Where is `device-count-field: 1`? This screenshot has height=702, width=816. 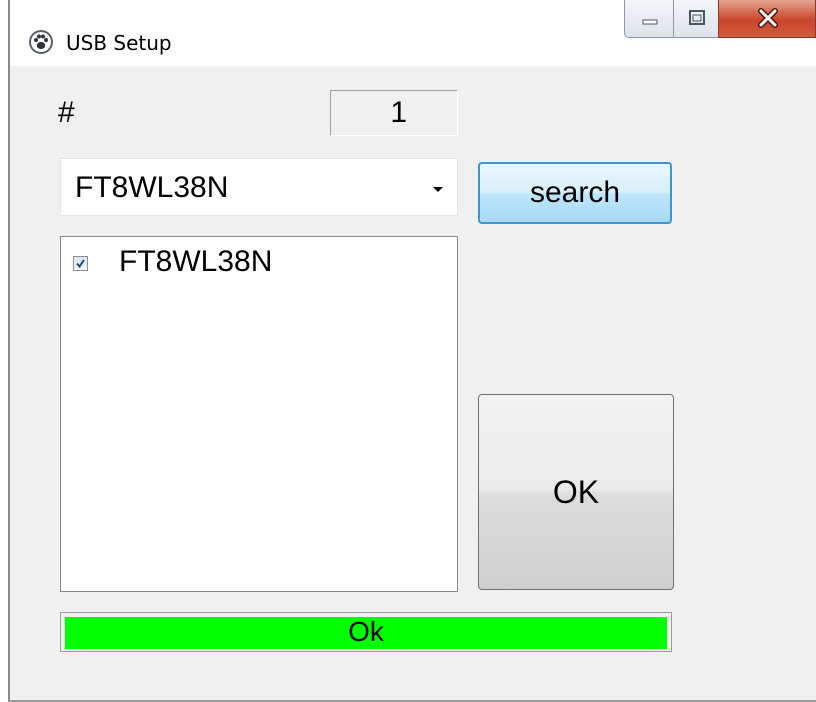 device-count-field: 1 is located at coordinates (394, 113).